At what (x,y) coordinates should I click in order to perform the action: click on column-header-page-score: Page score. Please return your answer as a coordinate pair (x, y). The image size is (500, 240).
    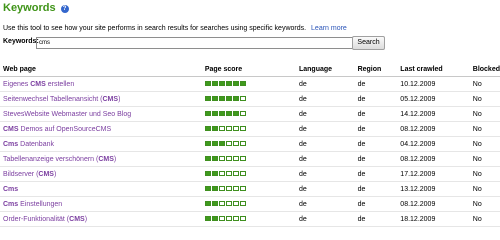
    Looking at the image, I should click on (248, 69).